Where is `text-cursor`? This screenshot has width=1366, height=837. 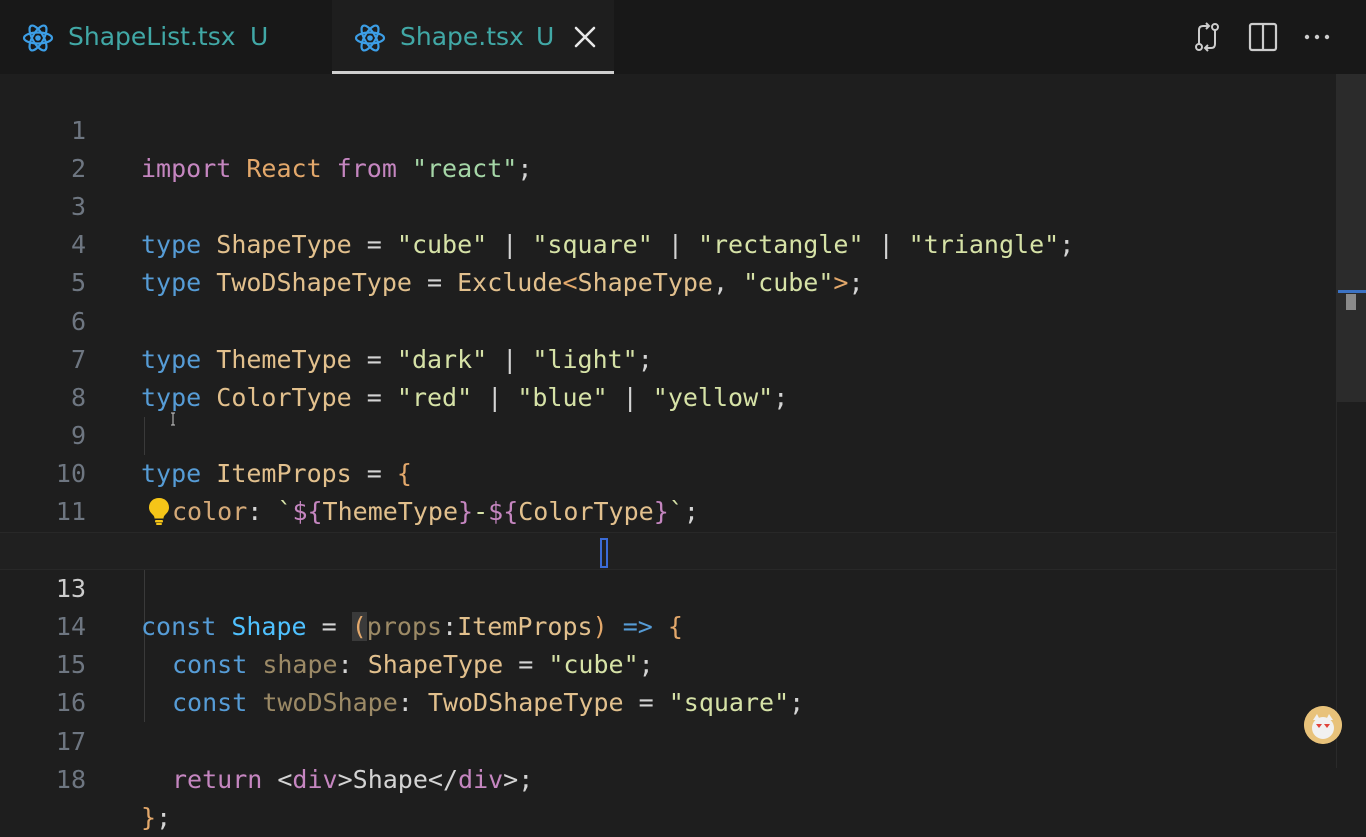 text-cursor is located at coordinates (604, 553).